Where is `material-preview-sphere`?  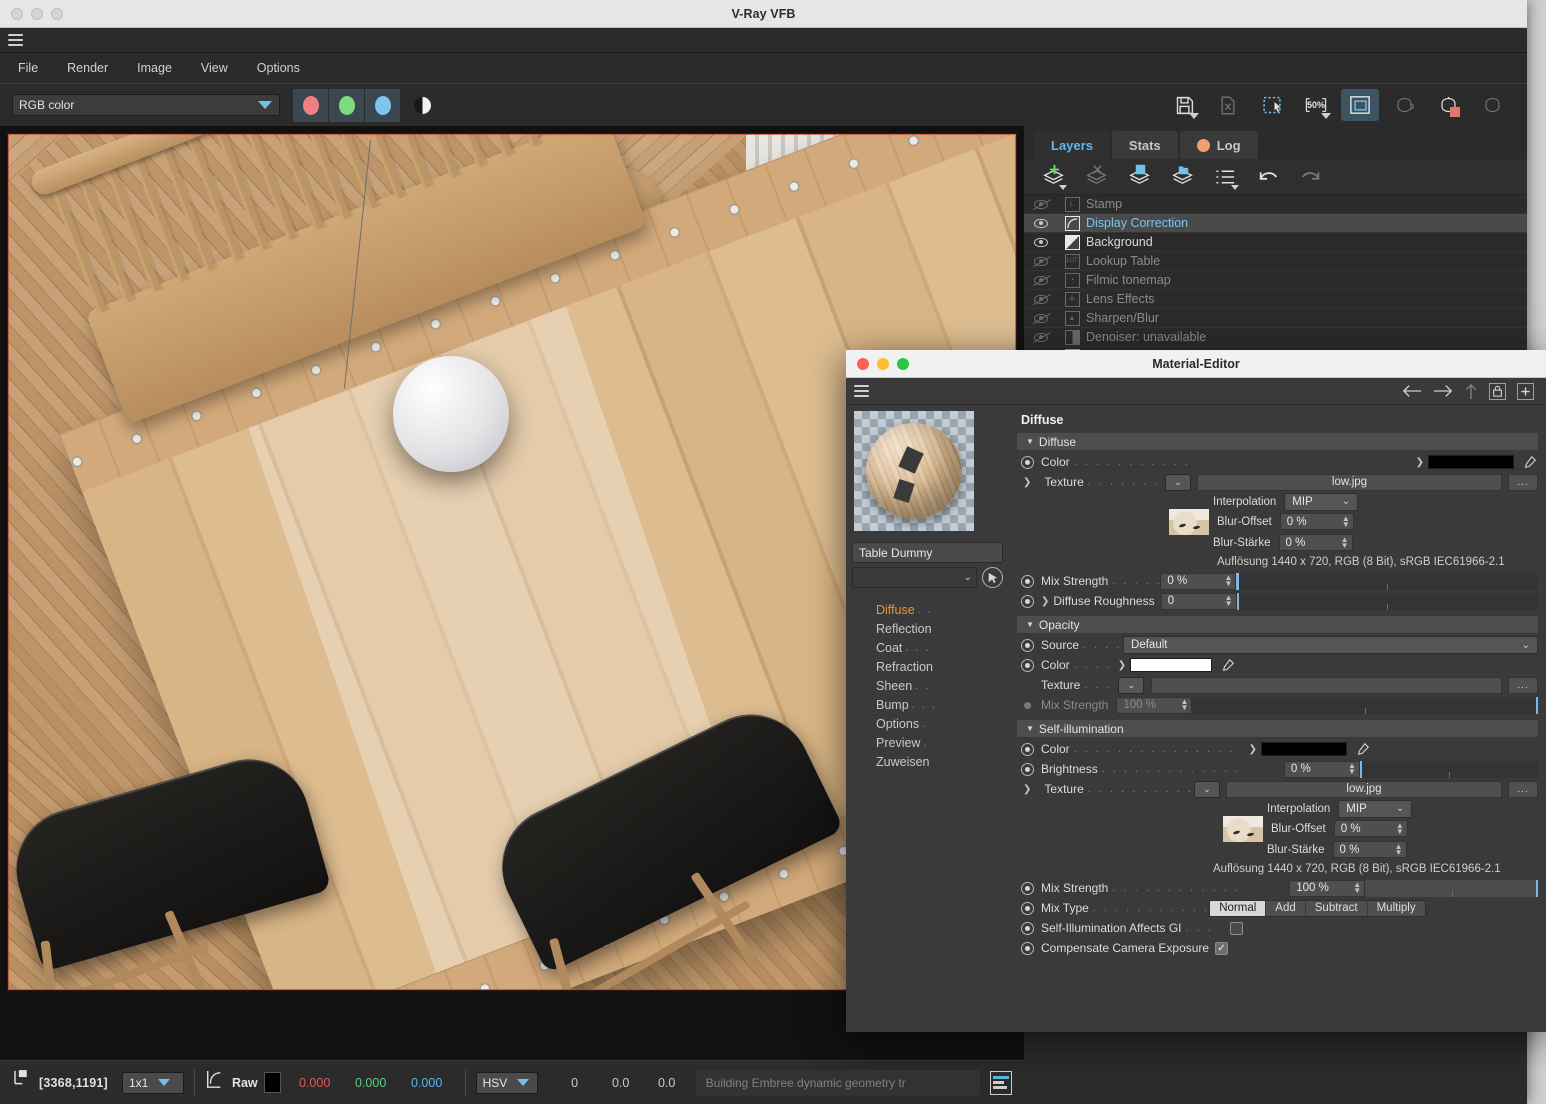 material-preview-sphere is located at coordinates (914, 471).